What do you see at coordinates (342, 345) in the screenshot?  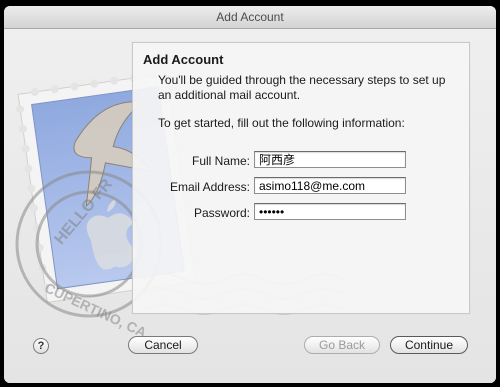 I see `go-back-button: Go Back` at bounding box center [342, 345].